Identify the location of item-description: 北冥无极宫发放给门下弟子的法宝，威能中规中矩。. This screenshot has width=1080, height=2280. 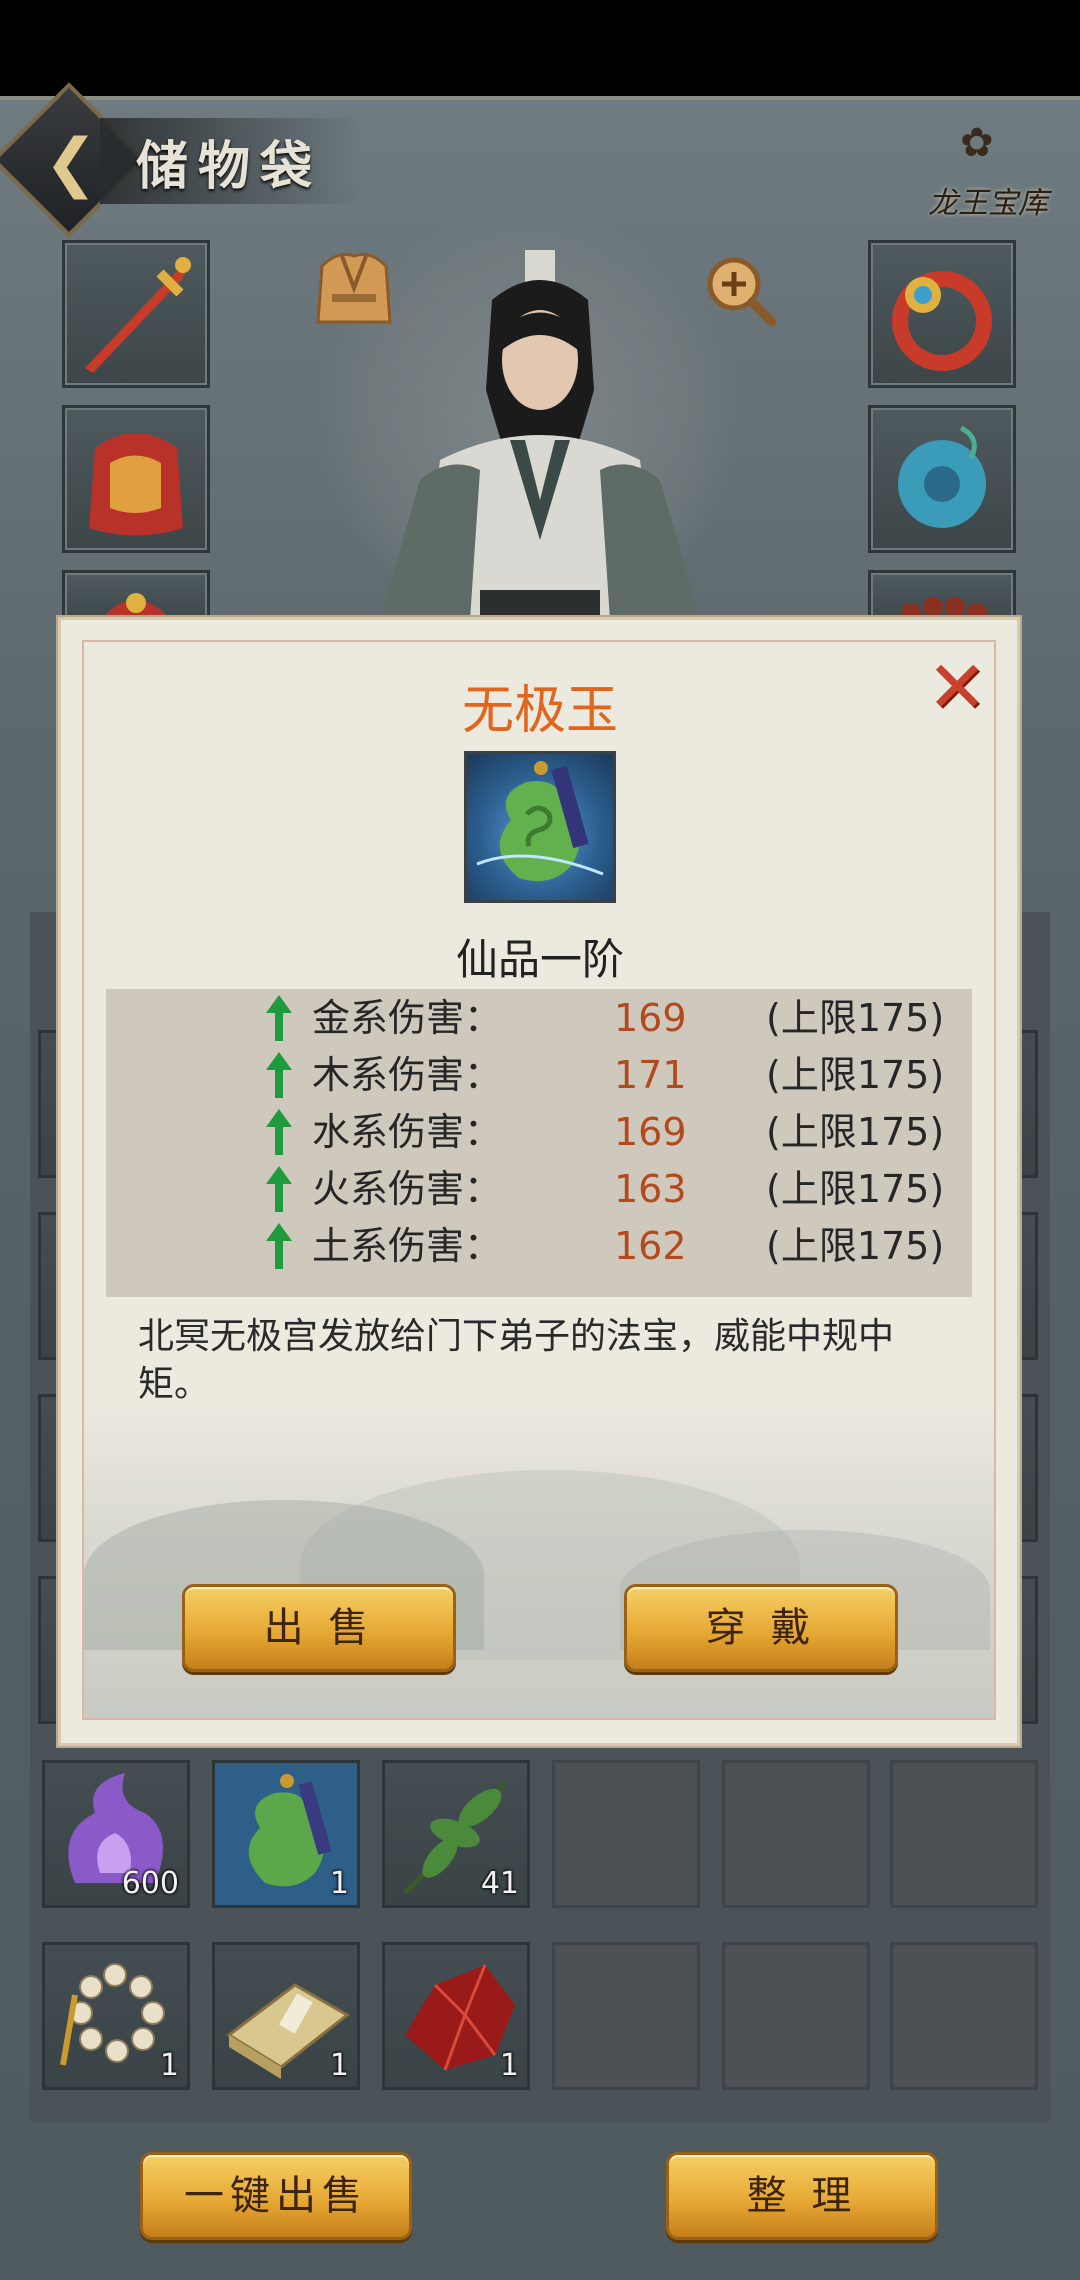
(516, 1360).